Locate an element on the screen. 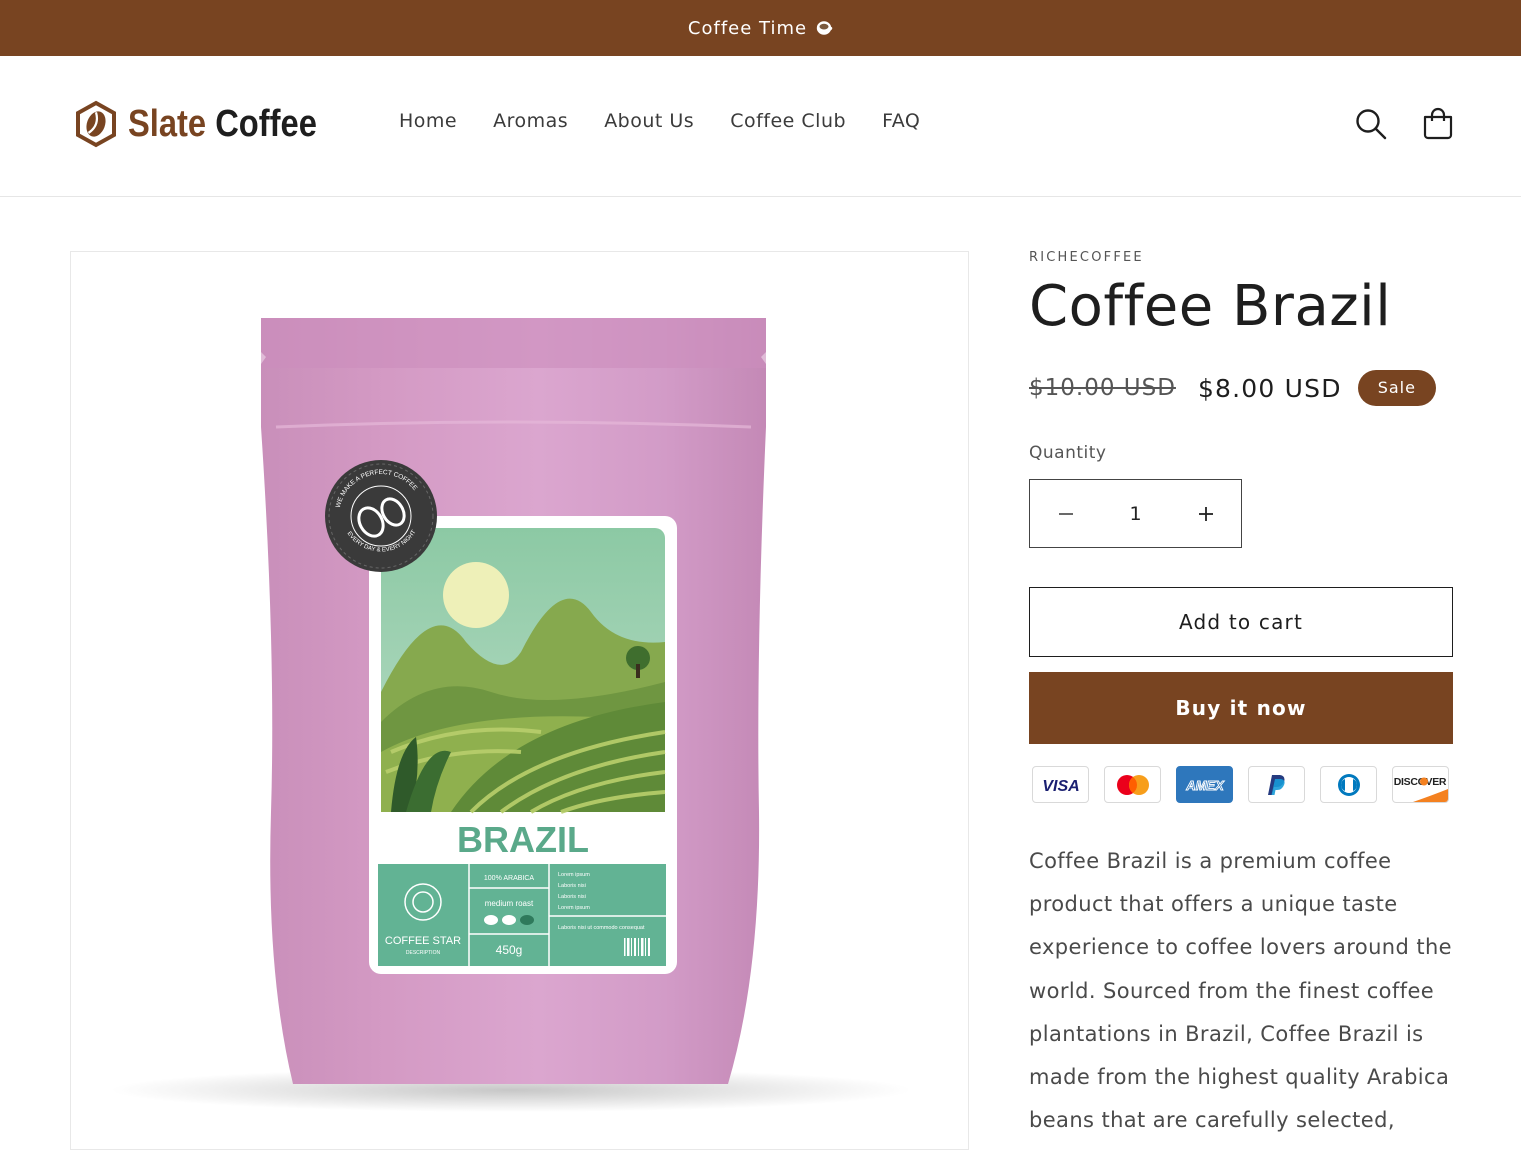 The image size is (1521, 1151). amex-label: AMEX is located at coordinates (1205, 785).